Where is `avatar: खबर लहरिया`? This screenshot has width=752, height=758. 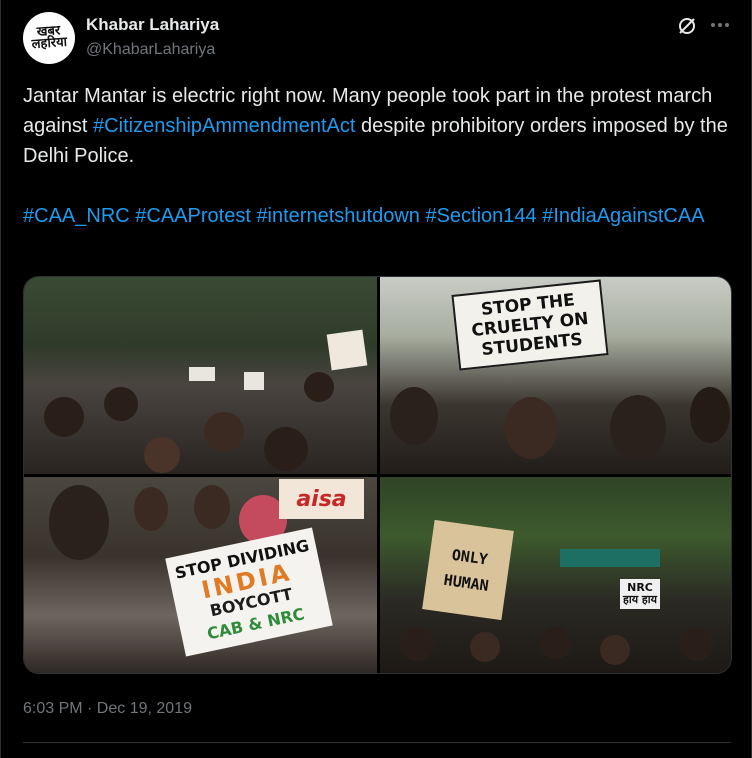
avatar: खबर लहरिया is located at coordinates (49, 38).